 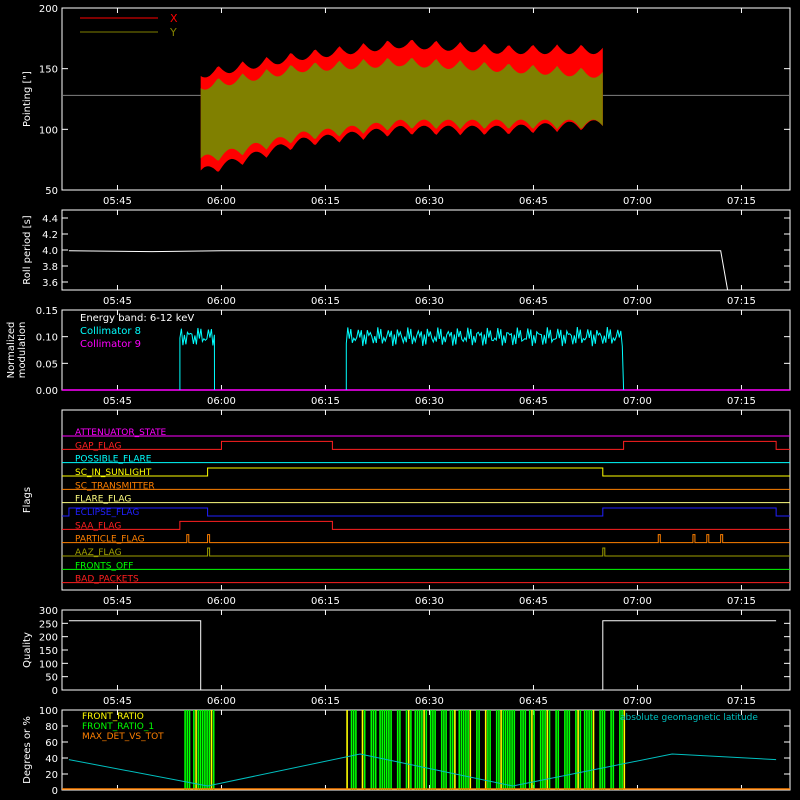 What do you see at coordinates (51, 759) in the screenshot?
I see `y-tick-label: 40` at bounding box center [51, 759].